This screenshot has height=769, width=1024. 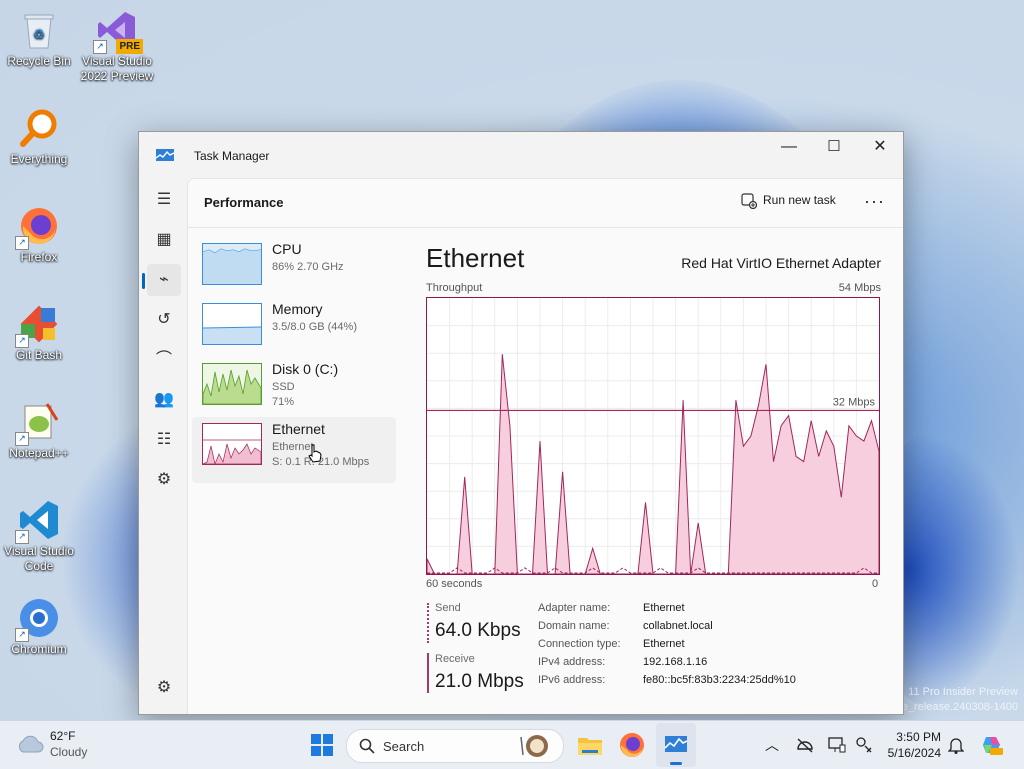 What do you see at coordinates (39, 136) in the screenshot?
I see `desktop-icon-everything: Everything` at bounding box center [39, 136].